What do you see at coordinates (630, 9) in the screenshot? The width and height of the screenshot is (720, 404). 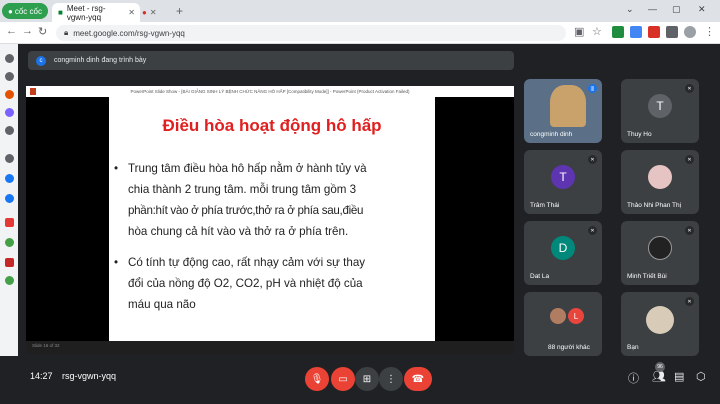 I see `tab-search-icon: ⌄` at bounding box center [630, 9].